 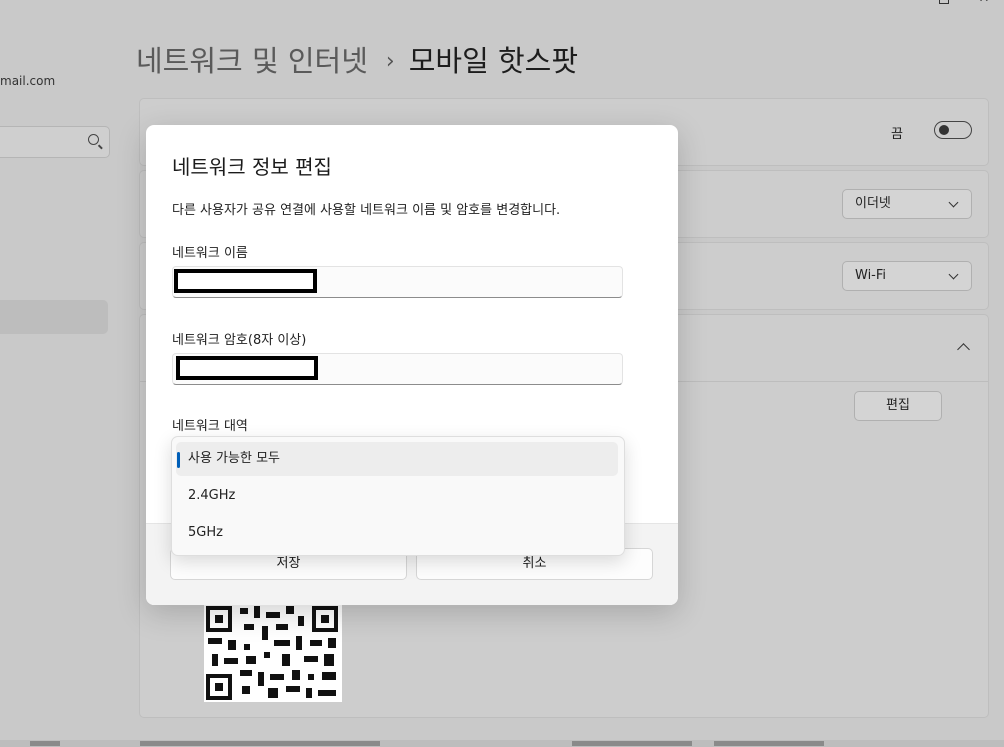 What do you see at coordinates (210, 253) in the screenshot?
I see `network-name-label: 네트워크 이름` at bounding box center [210, 253].